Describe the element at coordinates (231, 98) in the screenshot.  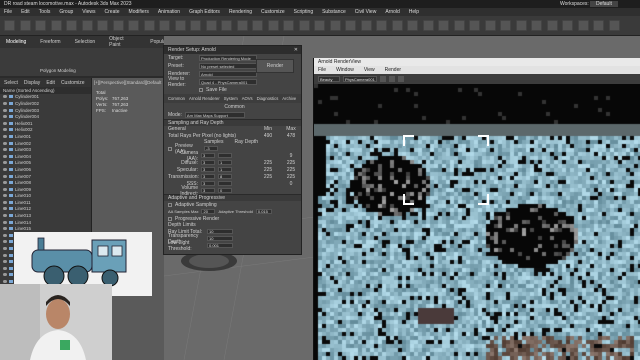
I see `render-setup-tab: System` at that location.